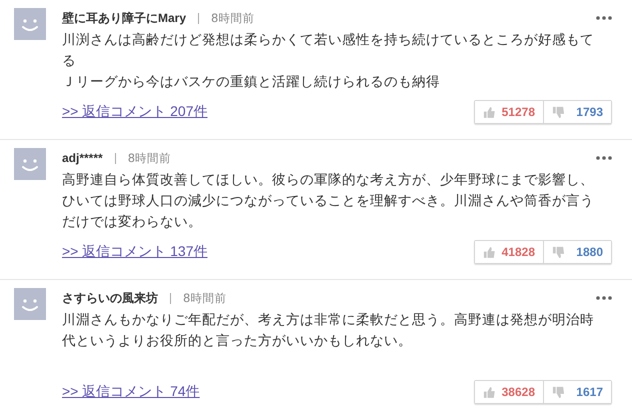 The width and height of the screenshot is (632, 415). What do you see at coordinates (509, 252) in the screenshot?
I see `like-button: 41828` at bounding box center [509, 252].